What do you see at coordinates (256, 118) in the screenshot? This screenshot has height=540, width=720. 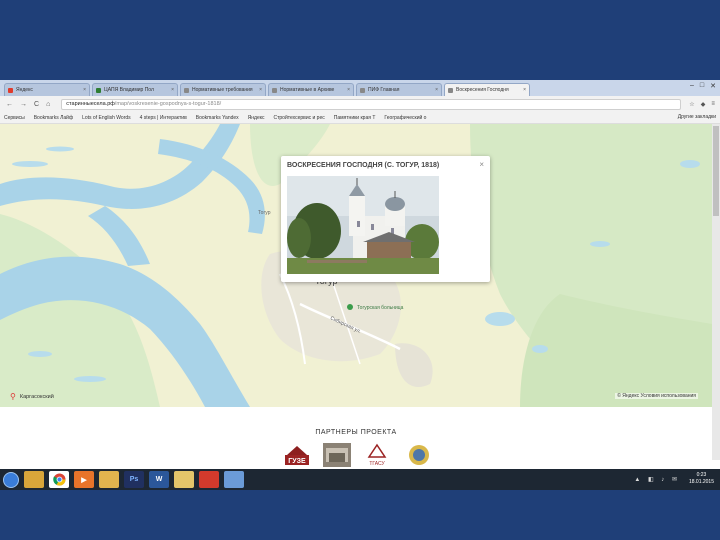 I see `bookmark-item: Яндекс` at bounding box center [256, 118].